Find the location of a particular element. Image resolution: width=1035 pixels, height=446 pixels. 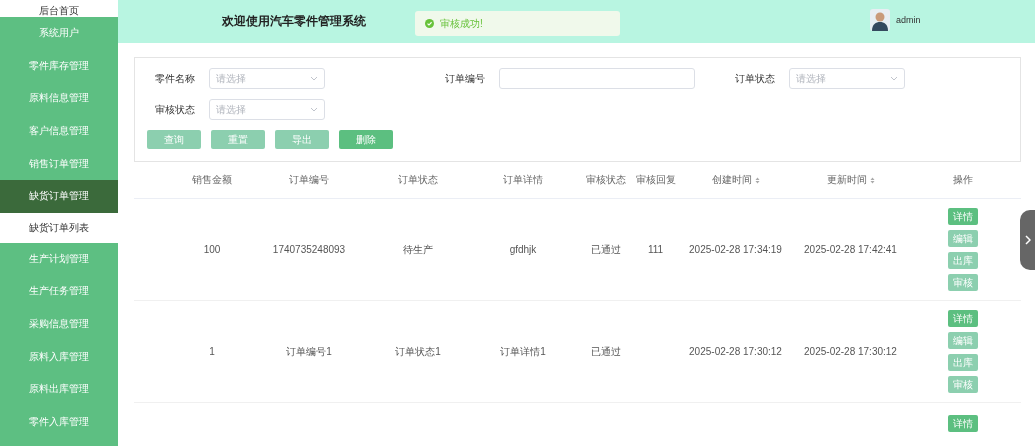

table-cell-text: 订单状态1 is located at coordinates (418, 351).